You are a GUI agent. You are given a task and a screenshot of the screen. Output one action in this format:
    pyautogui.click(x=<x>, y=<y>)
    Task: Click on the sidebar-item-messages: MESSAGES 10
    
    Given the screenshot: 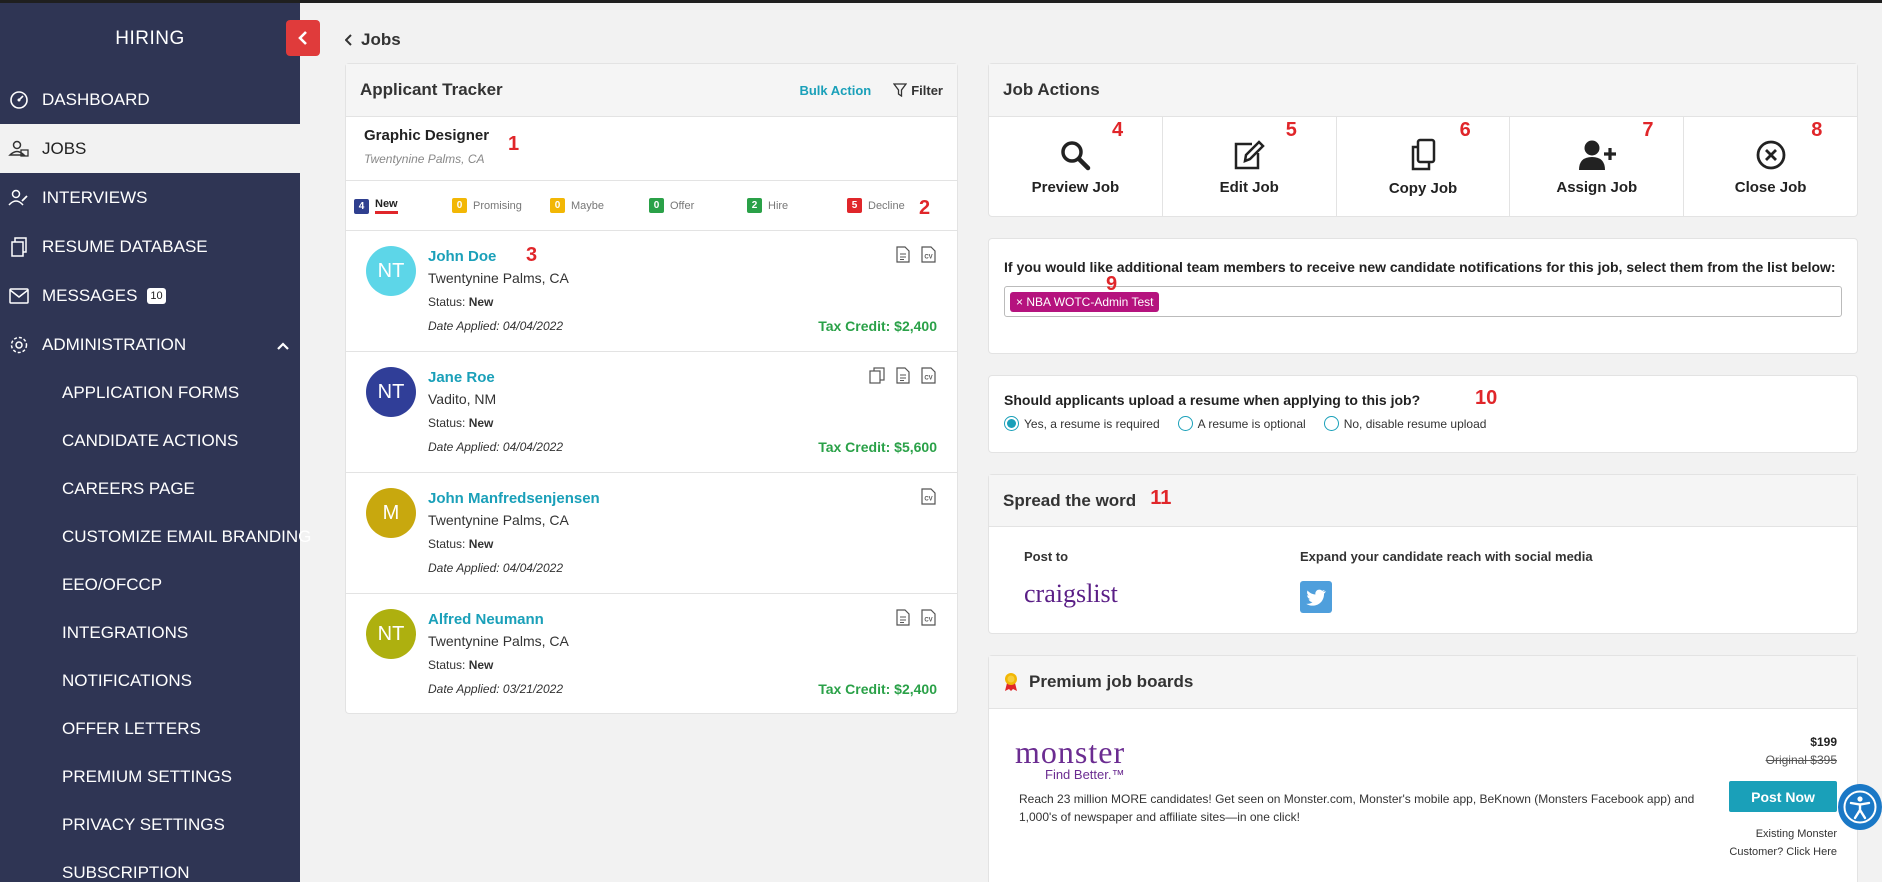 What is the action you would take?
    pyautogui.click(x=150, y=295)
    